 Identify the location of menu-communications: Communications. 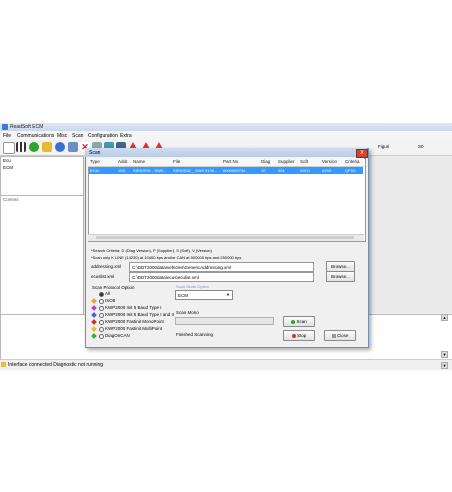
(35, 136).